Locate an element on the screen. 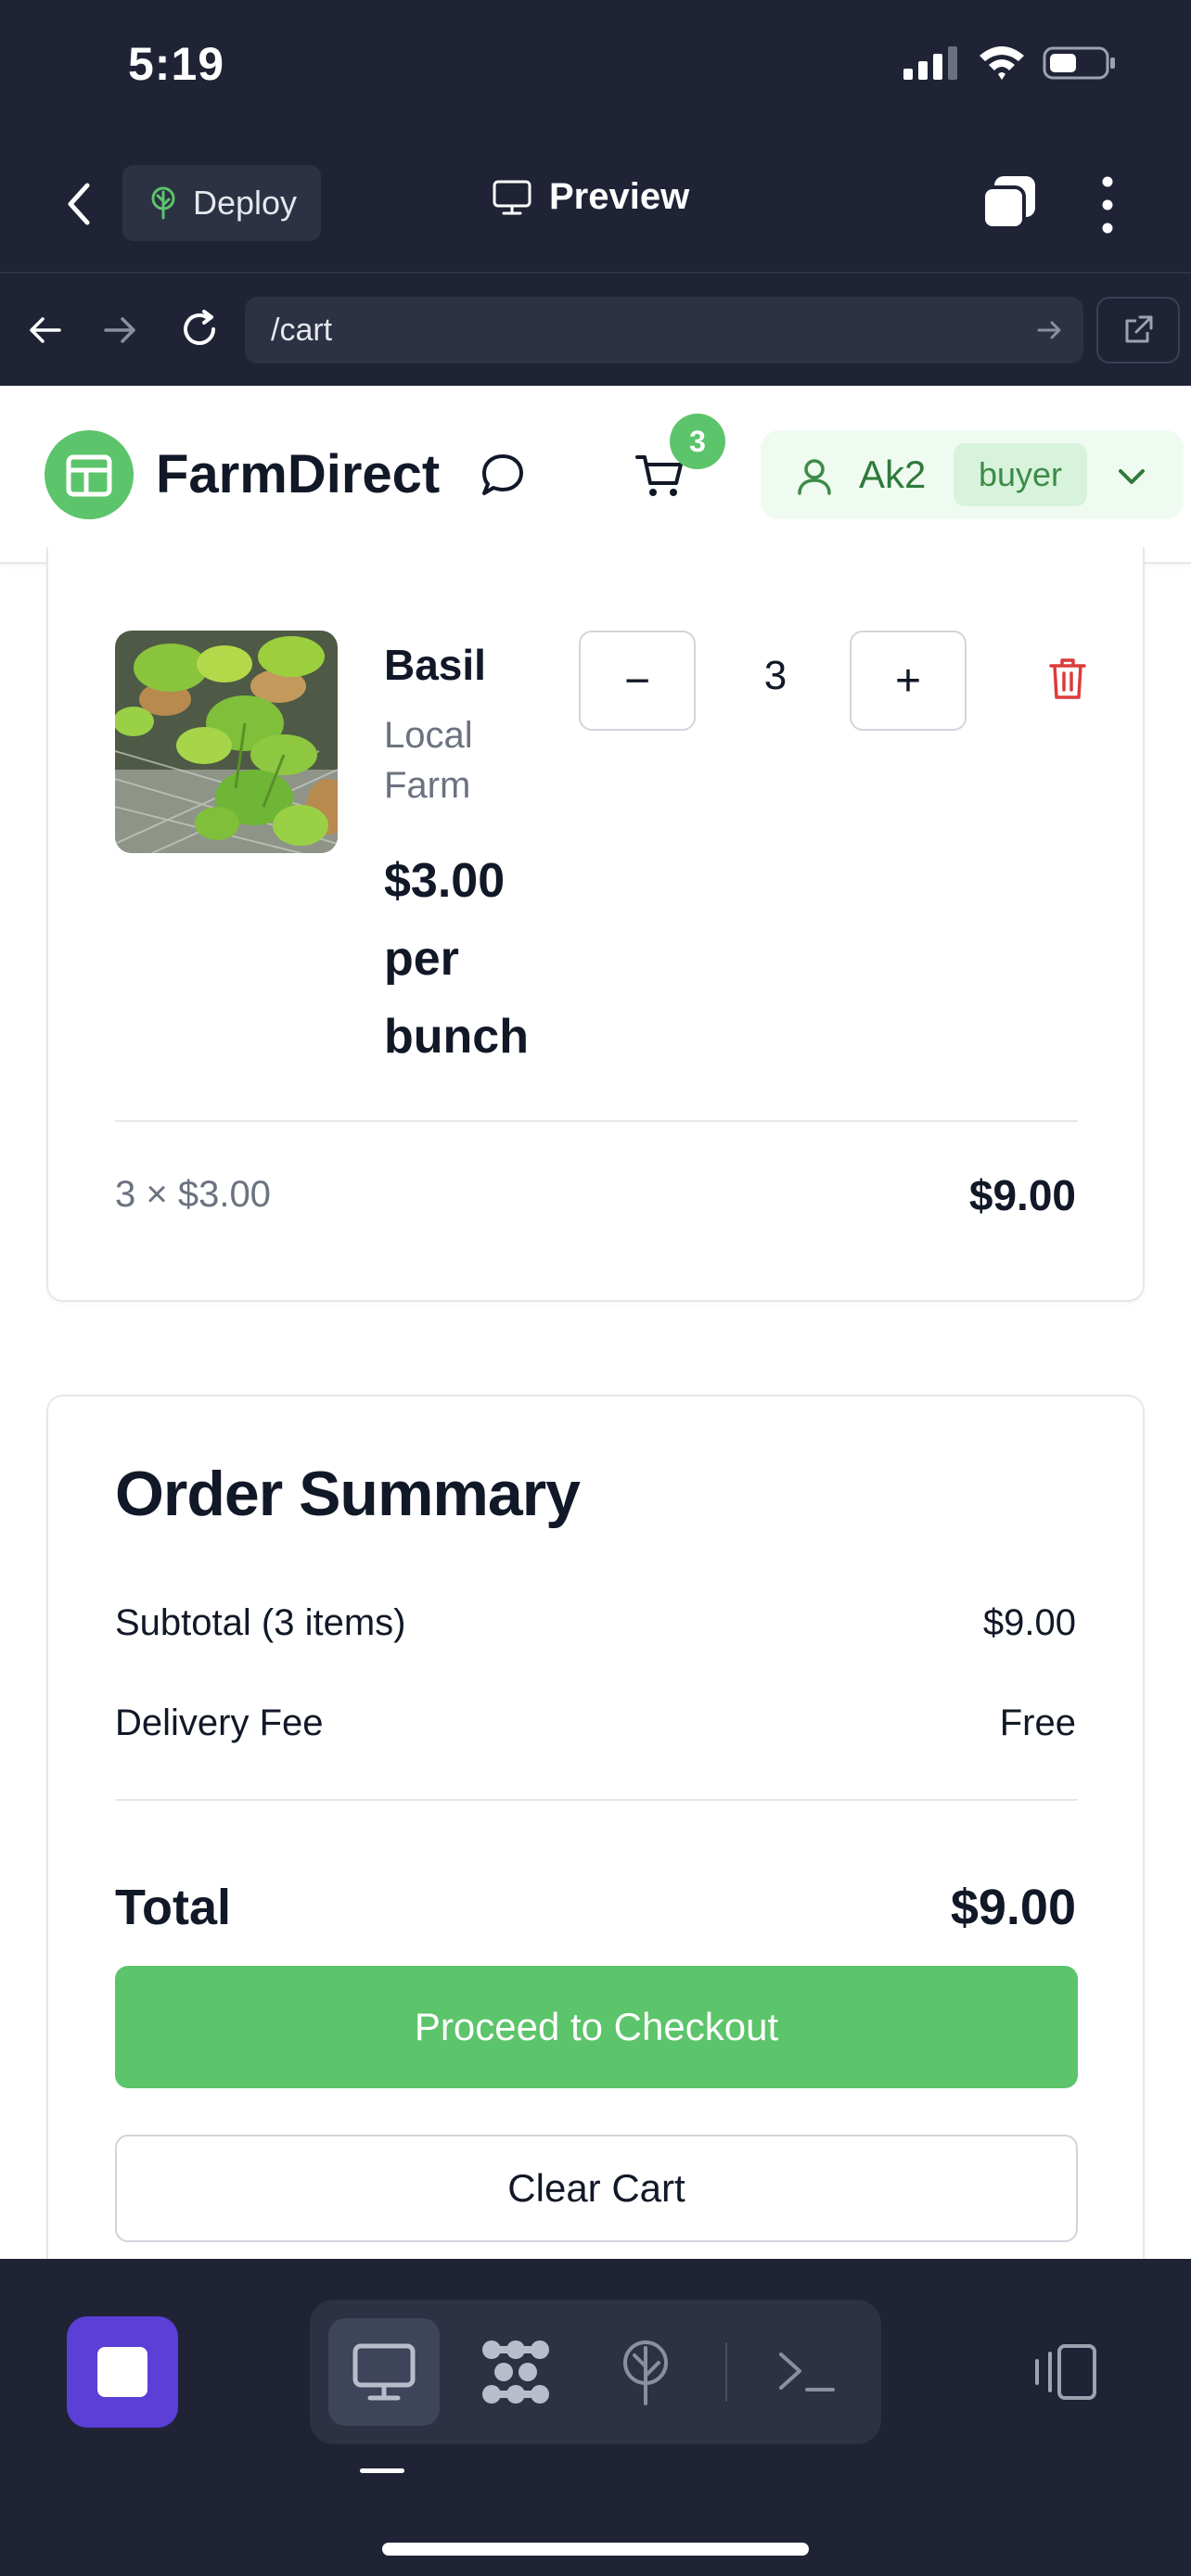  url-field: /cart is located at coordinates (664, 330).